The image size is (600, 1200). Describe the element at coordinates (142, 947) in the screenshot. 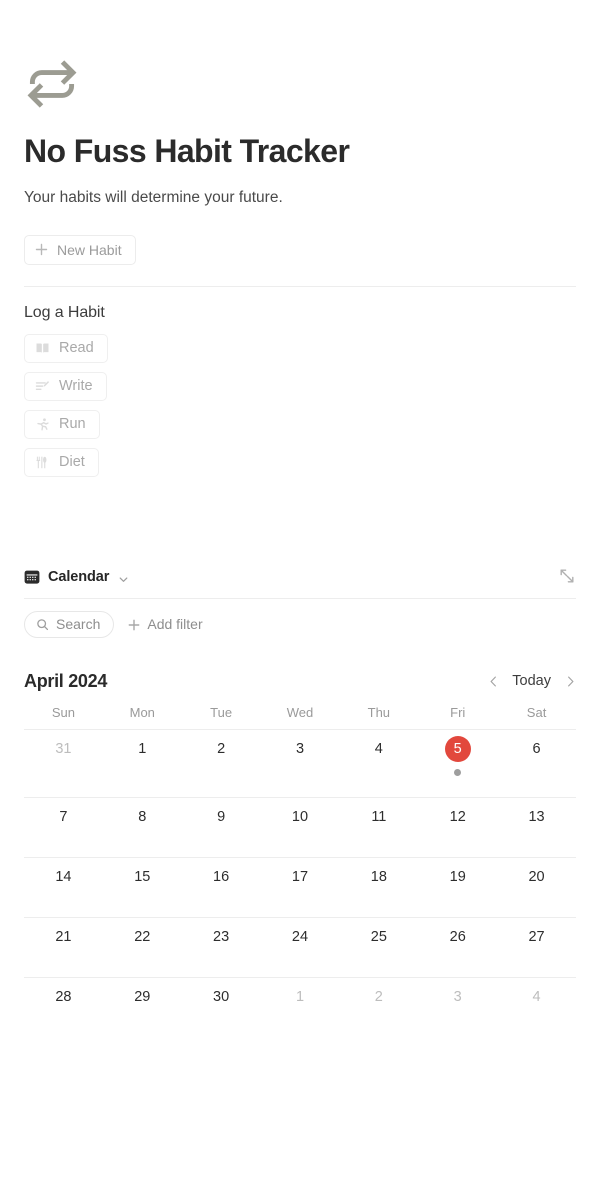

I see `calendar-day-cell: 22` at that location.